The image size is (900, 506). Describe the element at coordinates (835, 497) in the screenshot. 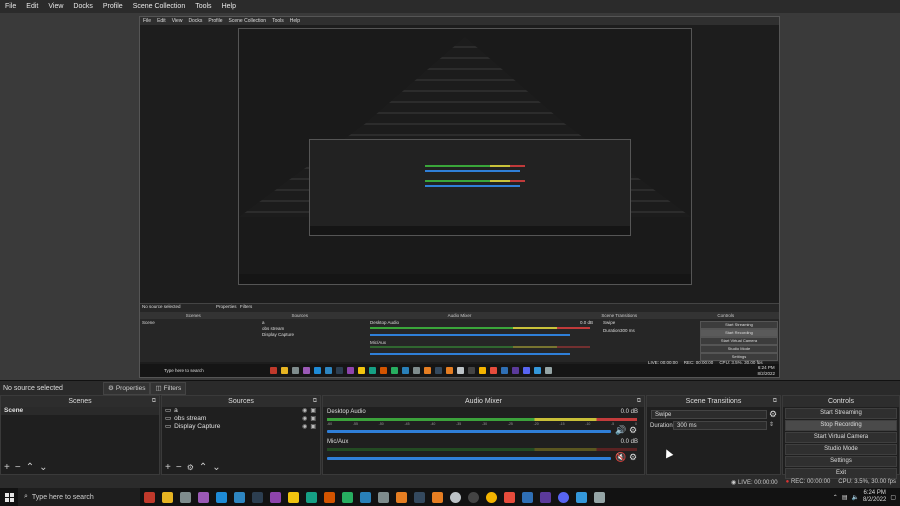

I see `chevron-up-icon: ⌃` at that location.